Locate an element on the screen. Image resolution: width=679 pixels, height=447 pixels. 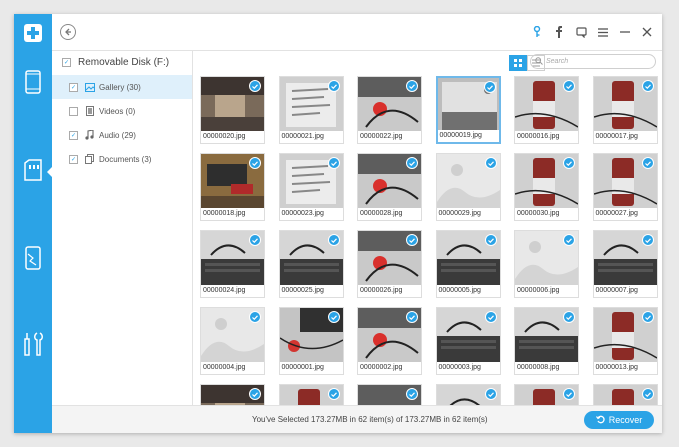
grid-view-button is located at coordinates (518, 63).